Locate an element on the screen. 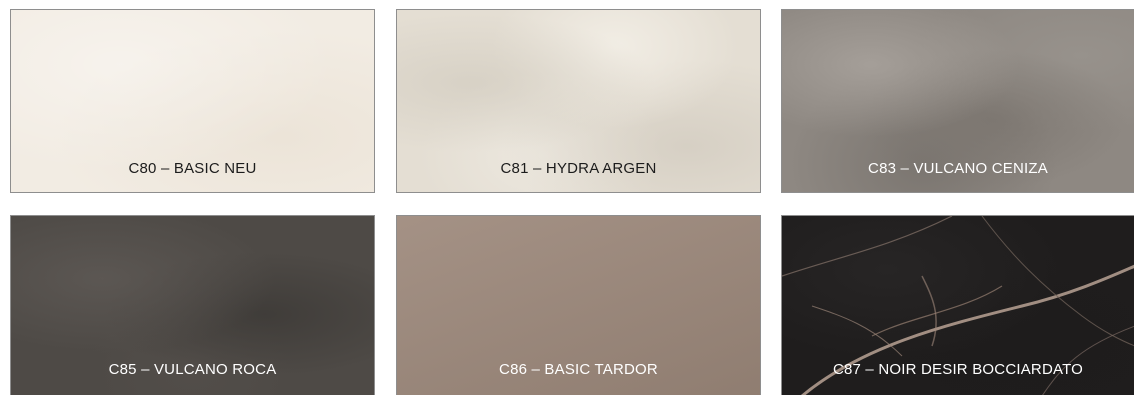  swatch-c83-vulcano-ceniza: C83 – VULCANO CENIZA is located at coordinates (957, 101).